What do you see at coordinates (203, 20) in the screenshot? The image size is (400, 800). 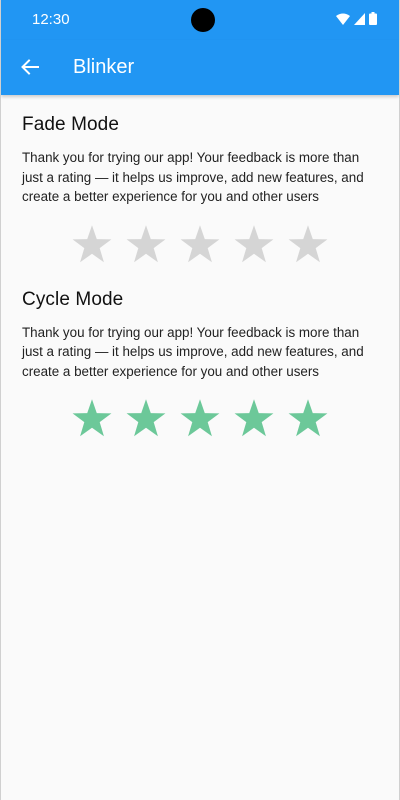 I see `camera-cutout` at bounding box center [203, 20].